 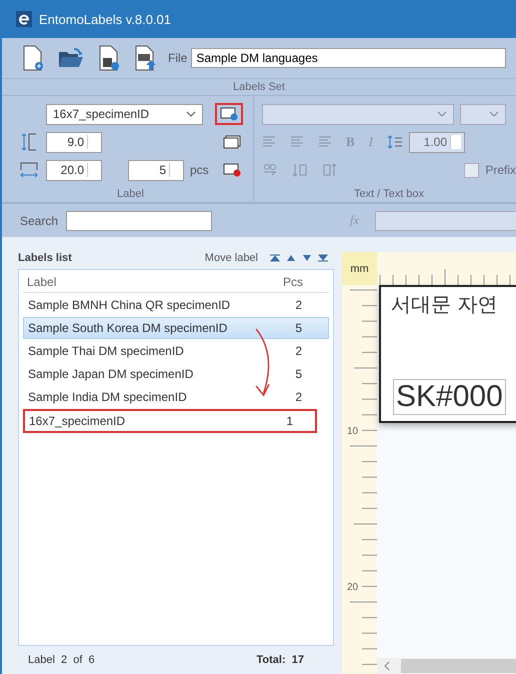 I want to click on line-spacing-icon, so click(x=395, y=142).